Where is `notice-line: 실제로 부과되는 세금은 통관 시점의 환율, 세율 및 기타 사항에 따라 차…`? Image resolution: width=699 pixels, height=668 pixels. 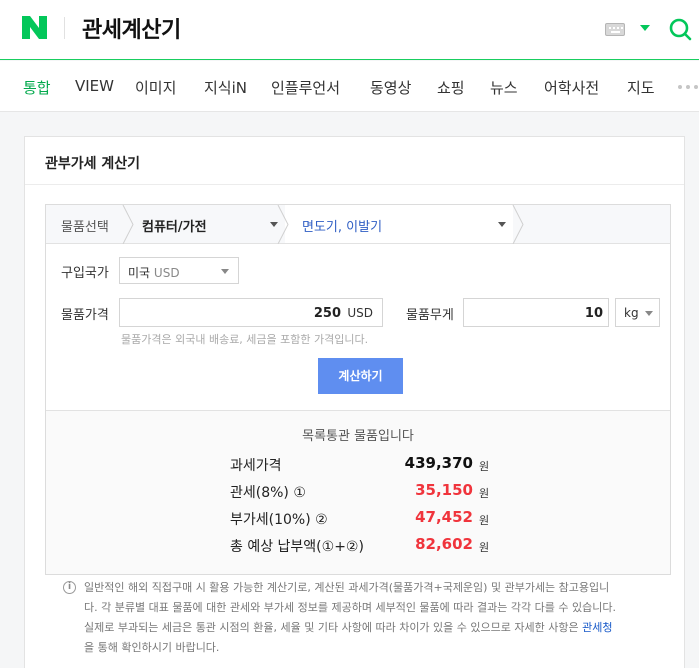 notice-line: 실제로 부과되는 세금은 통관 시점의 환율, 세율 및 기타 사항에 따라 차… is located at coordinates (379, 628).